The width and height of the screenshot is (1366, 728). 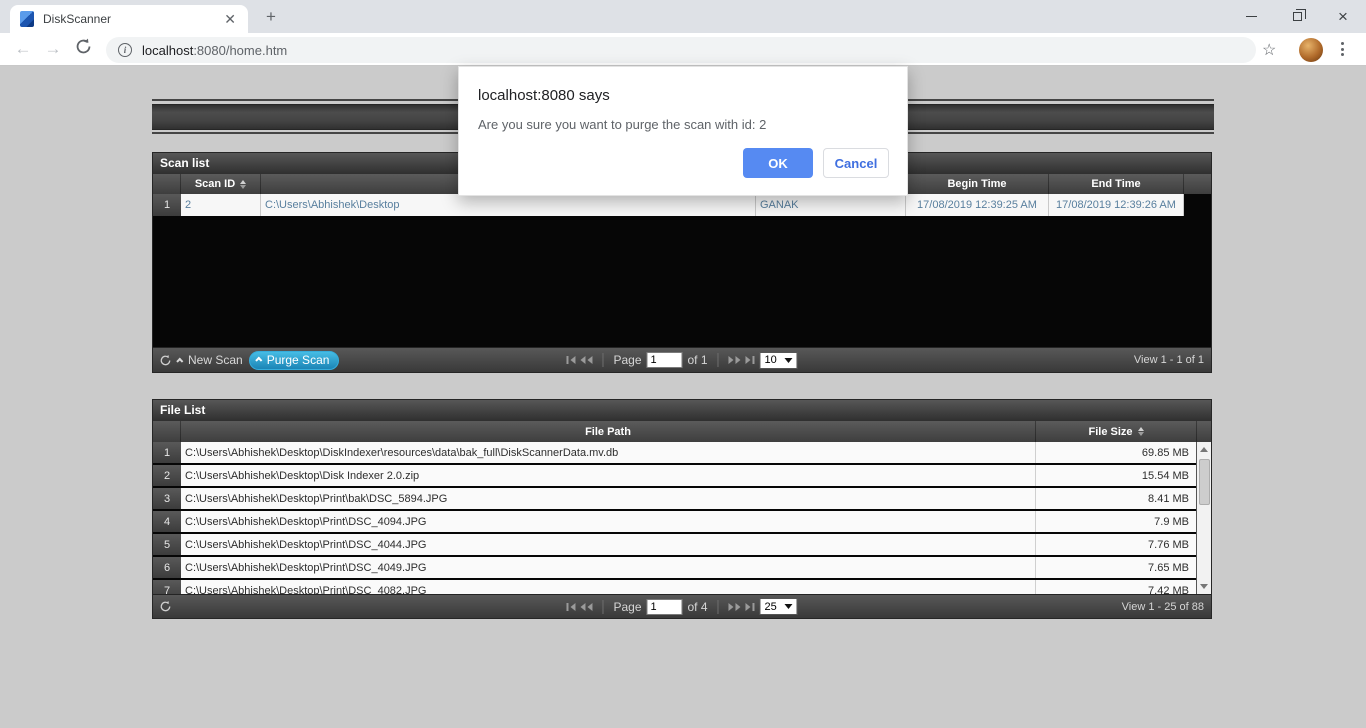 What do you see at coordinates (1204, 482) in the screenshot?
I see `scrollbar-thumb` at bounding box center [1204, 482].